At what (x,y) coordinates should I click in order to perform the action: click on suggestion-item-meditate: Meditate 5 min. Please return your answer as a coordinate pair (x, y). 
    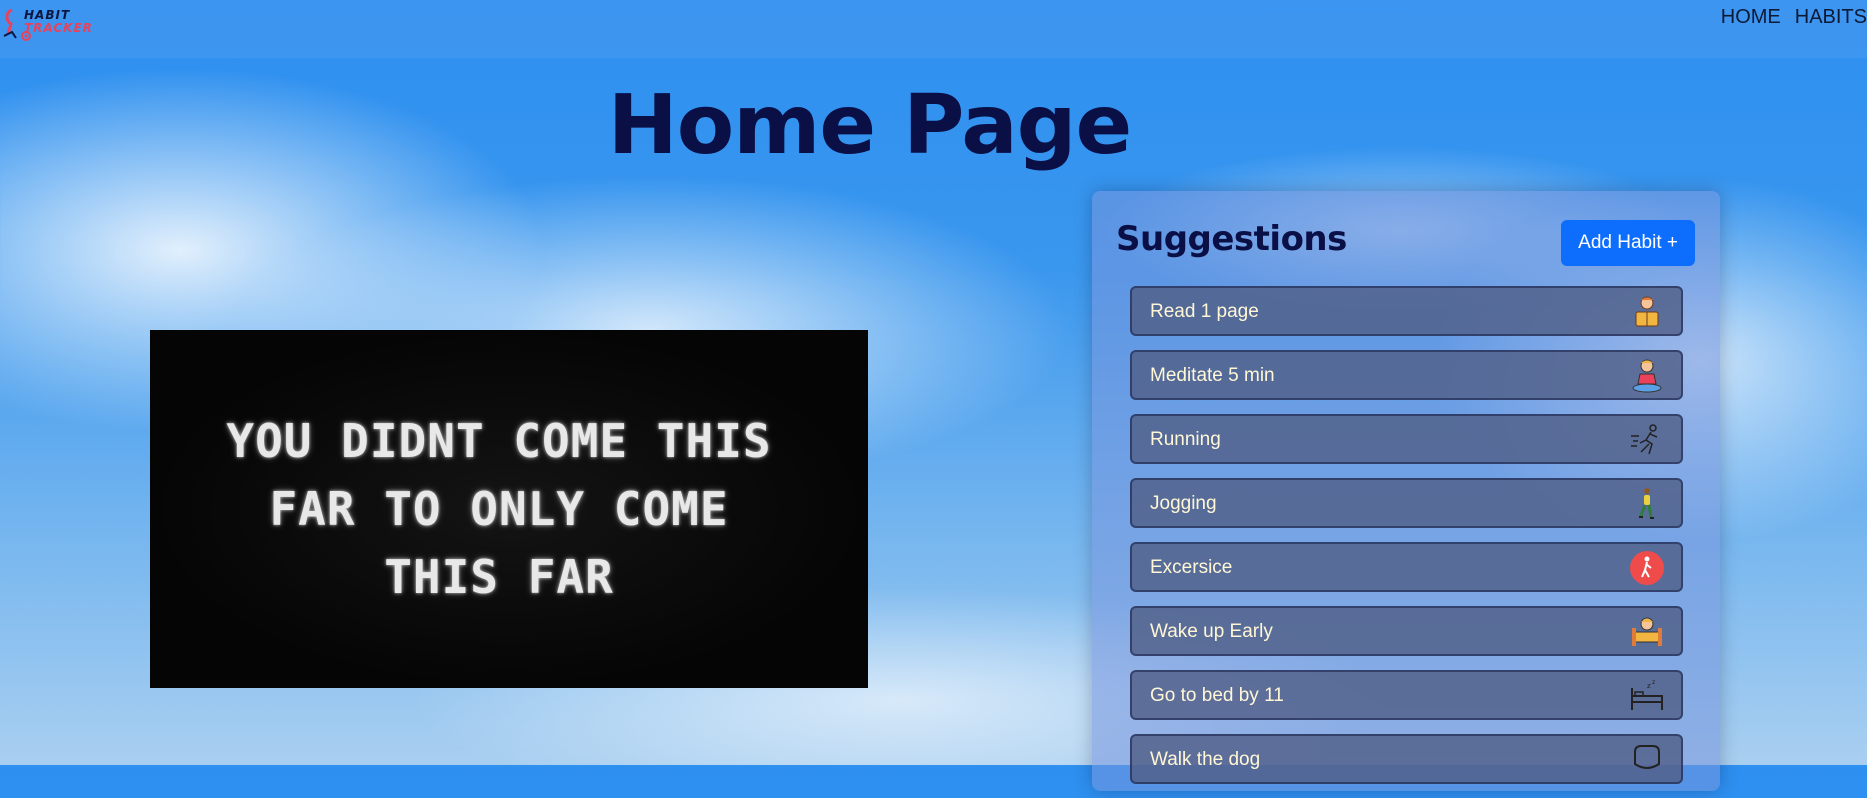
    Looking at the image, I should click on (1406, 375).